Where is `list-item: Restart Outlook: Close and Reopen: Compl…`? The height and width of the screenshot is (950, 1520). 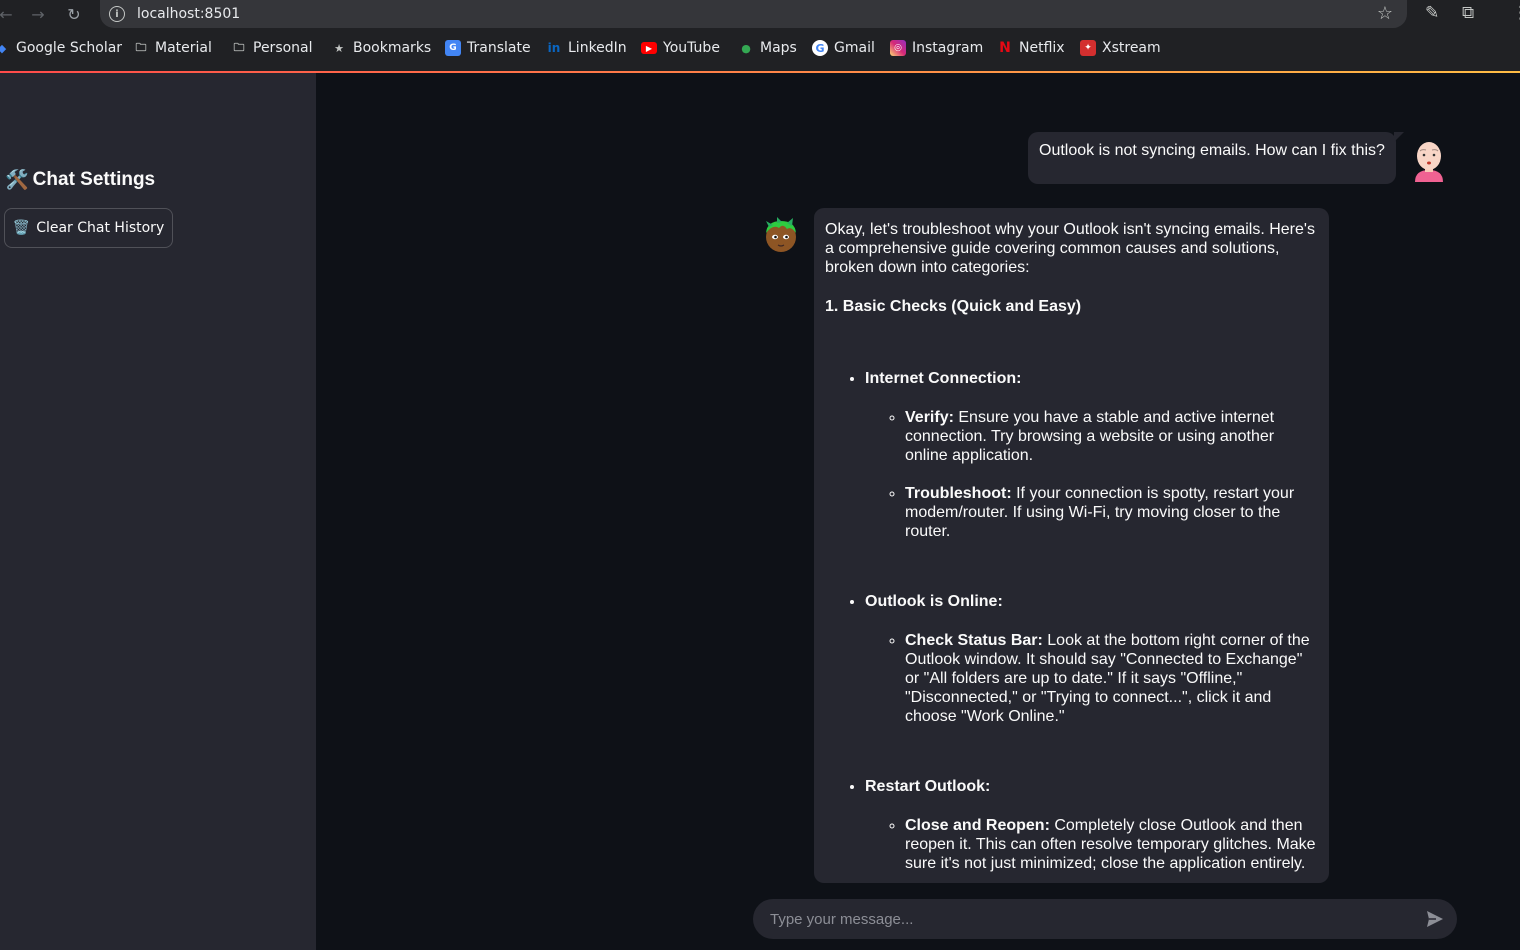
list-item: Restart Outlook: Close and Reopen: Compl… is located at coordinates (1091, 825).